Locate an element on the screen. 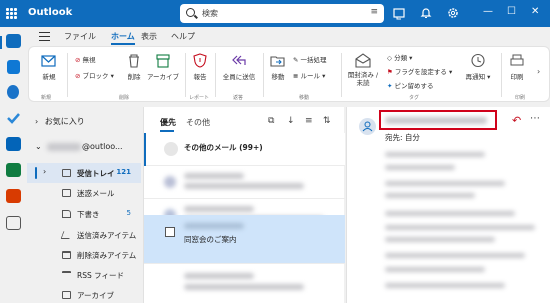  pin-button: ✦ ピン留めする is located at coordinates (410, 85).